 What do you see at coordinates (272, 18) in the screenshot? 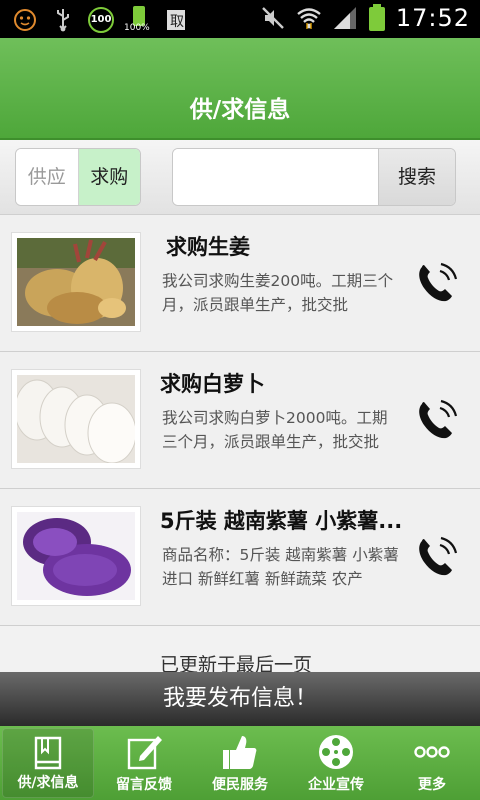
I see `mute-icon` at bounding box center [272, 18].